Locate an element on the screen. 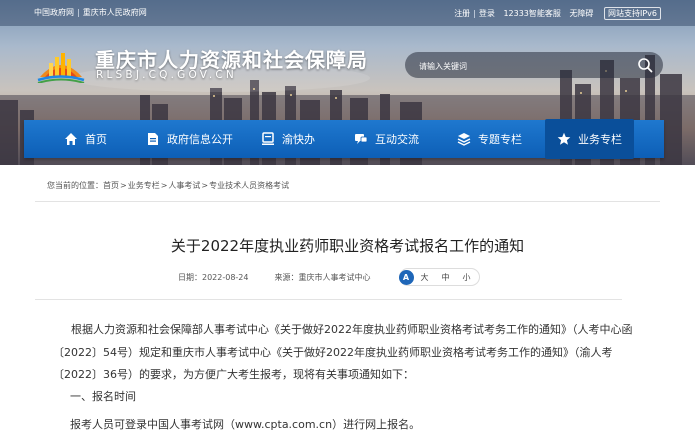 Image resolution: width=695 pixels, height=440 pixels. article-meta: 日期：2022-08-24 来源：重庆市人事考试中心 A 大 中 小 is located at coordinates (329, 277).